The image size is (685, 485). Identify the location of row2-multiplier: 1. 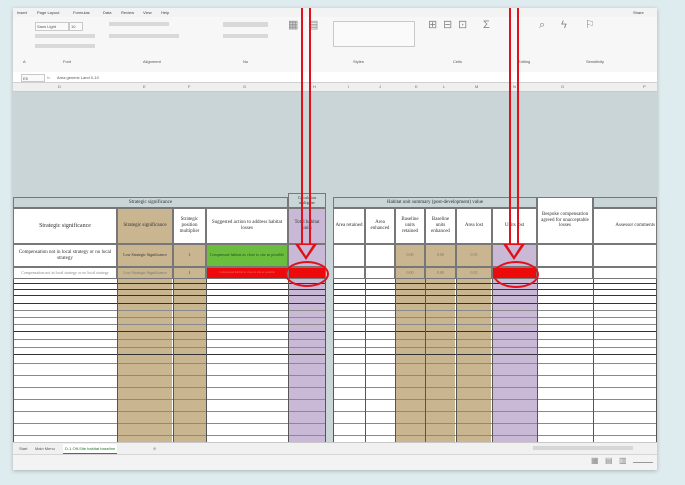
(189, 273).